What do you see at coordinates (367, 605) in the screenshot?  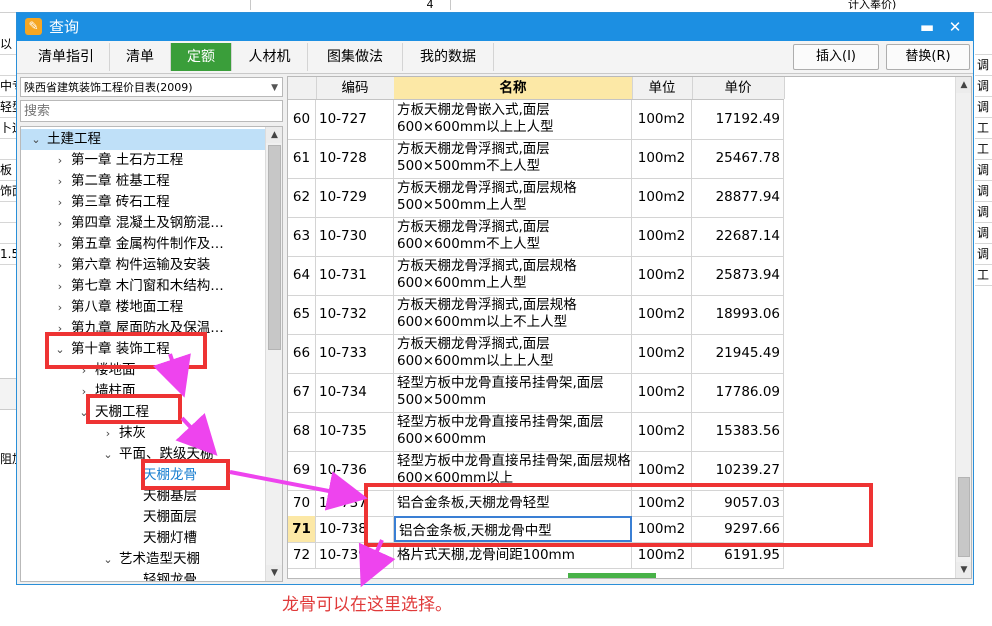 I see `annotation-note: 龙骨可以在这里选择。` at bounding box center [367, 605].